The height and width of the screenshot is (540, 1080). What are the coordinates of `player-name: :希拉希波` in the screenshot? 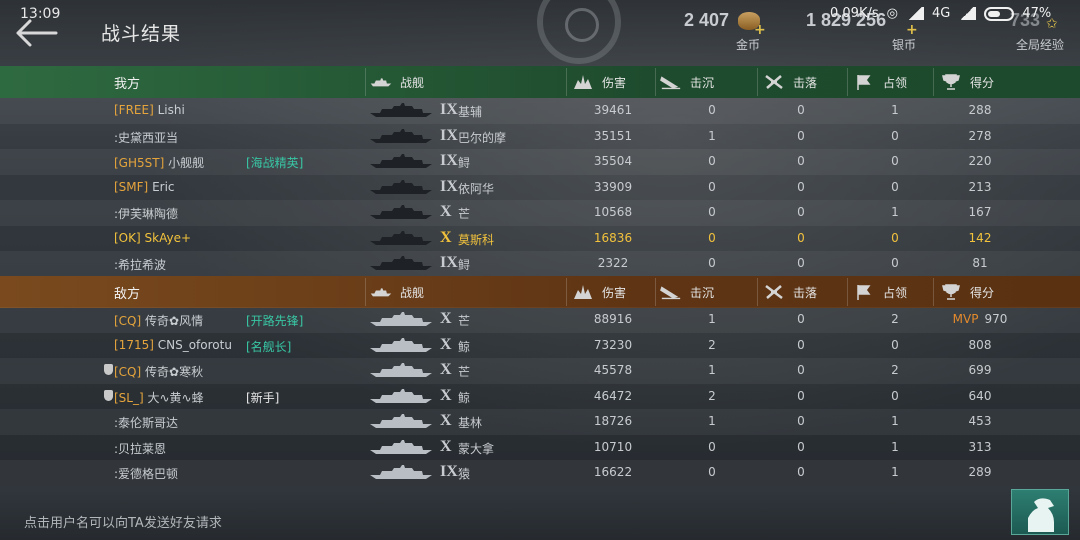 It's located at (140, 264).